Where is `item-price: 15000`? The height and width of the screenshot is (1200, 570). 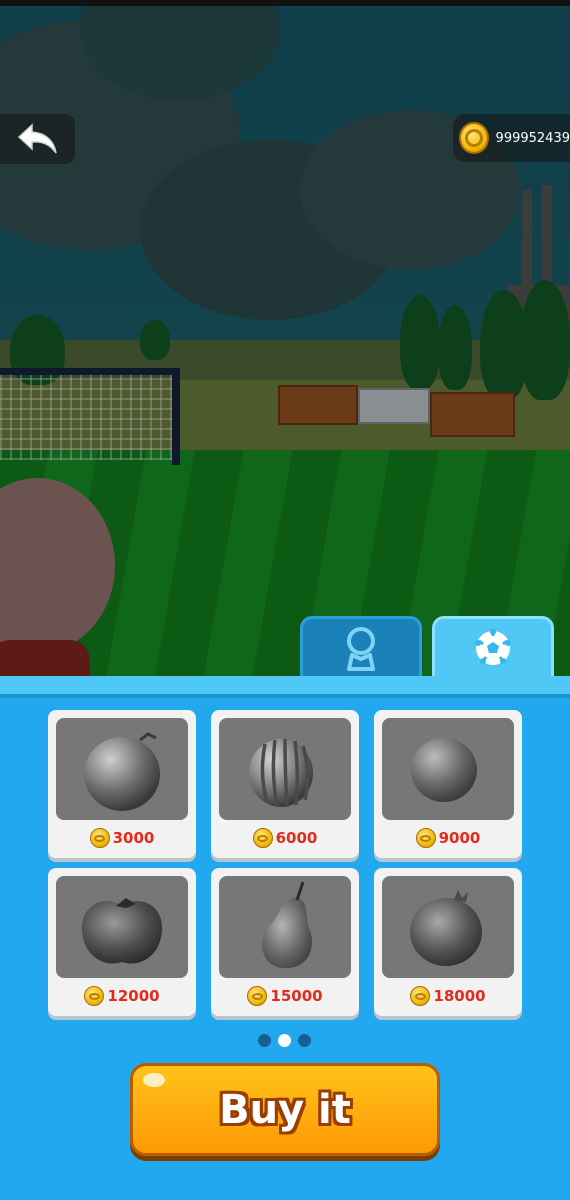
item-price: 15000 is located at coordinates (296, 996).